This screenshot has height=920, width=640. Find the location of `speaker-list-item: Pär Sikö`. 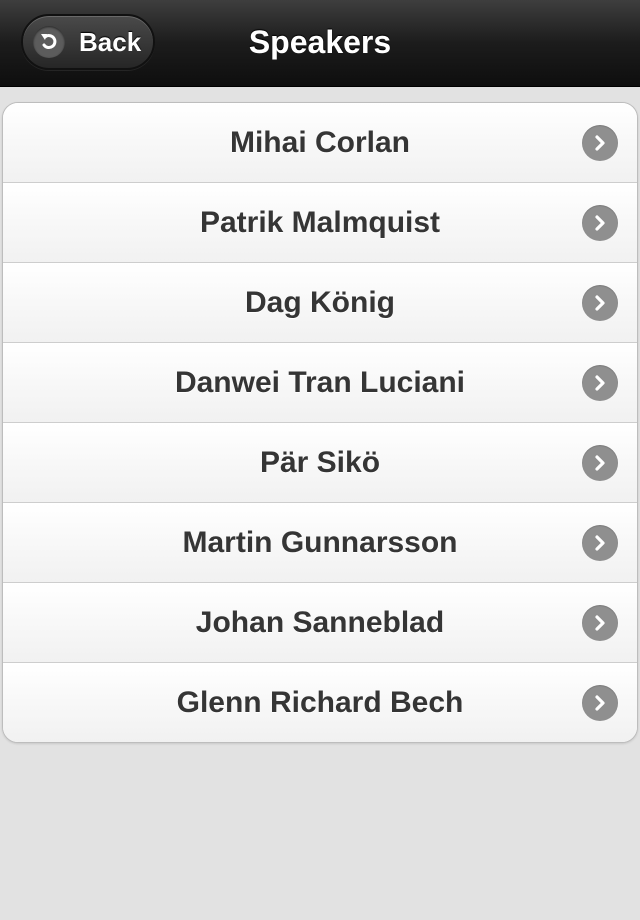

speaker-list-item: Pär Sikö is located at coordinates (320, 463).